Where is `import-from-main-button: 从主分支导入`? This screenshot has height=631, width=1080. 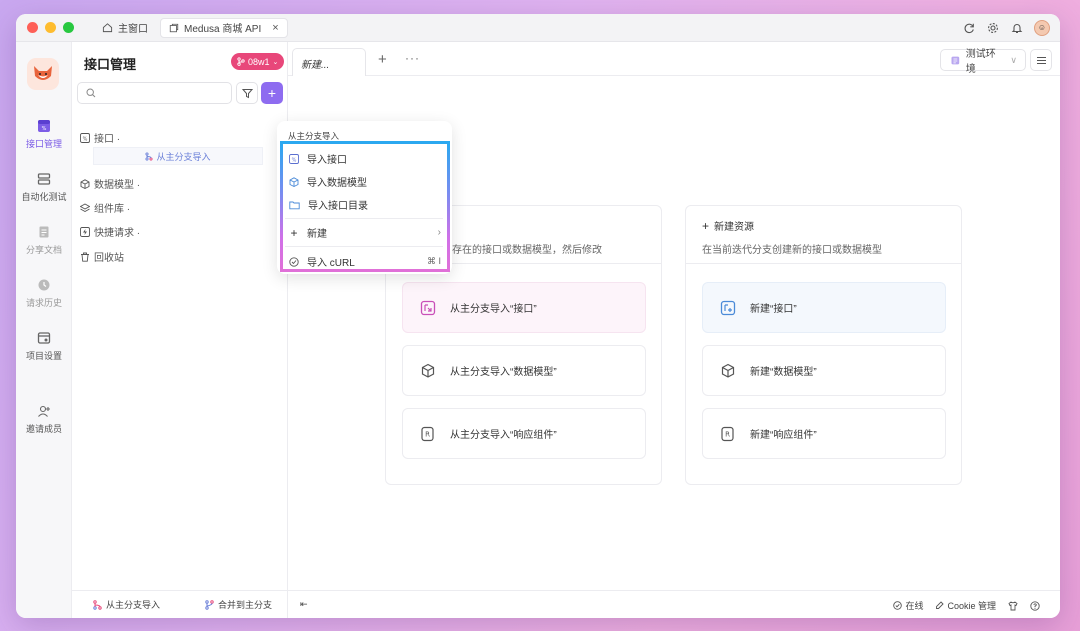 import-from-main-button: 从主分支导入 is located at coordinates (126, 604).